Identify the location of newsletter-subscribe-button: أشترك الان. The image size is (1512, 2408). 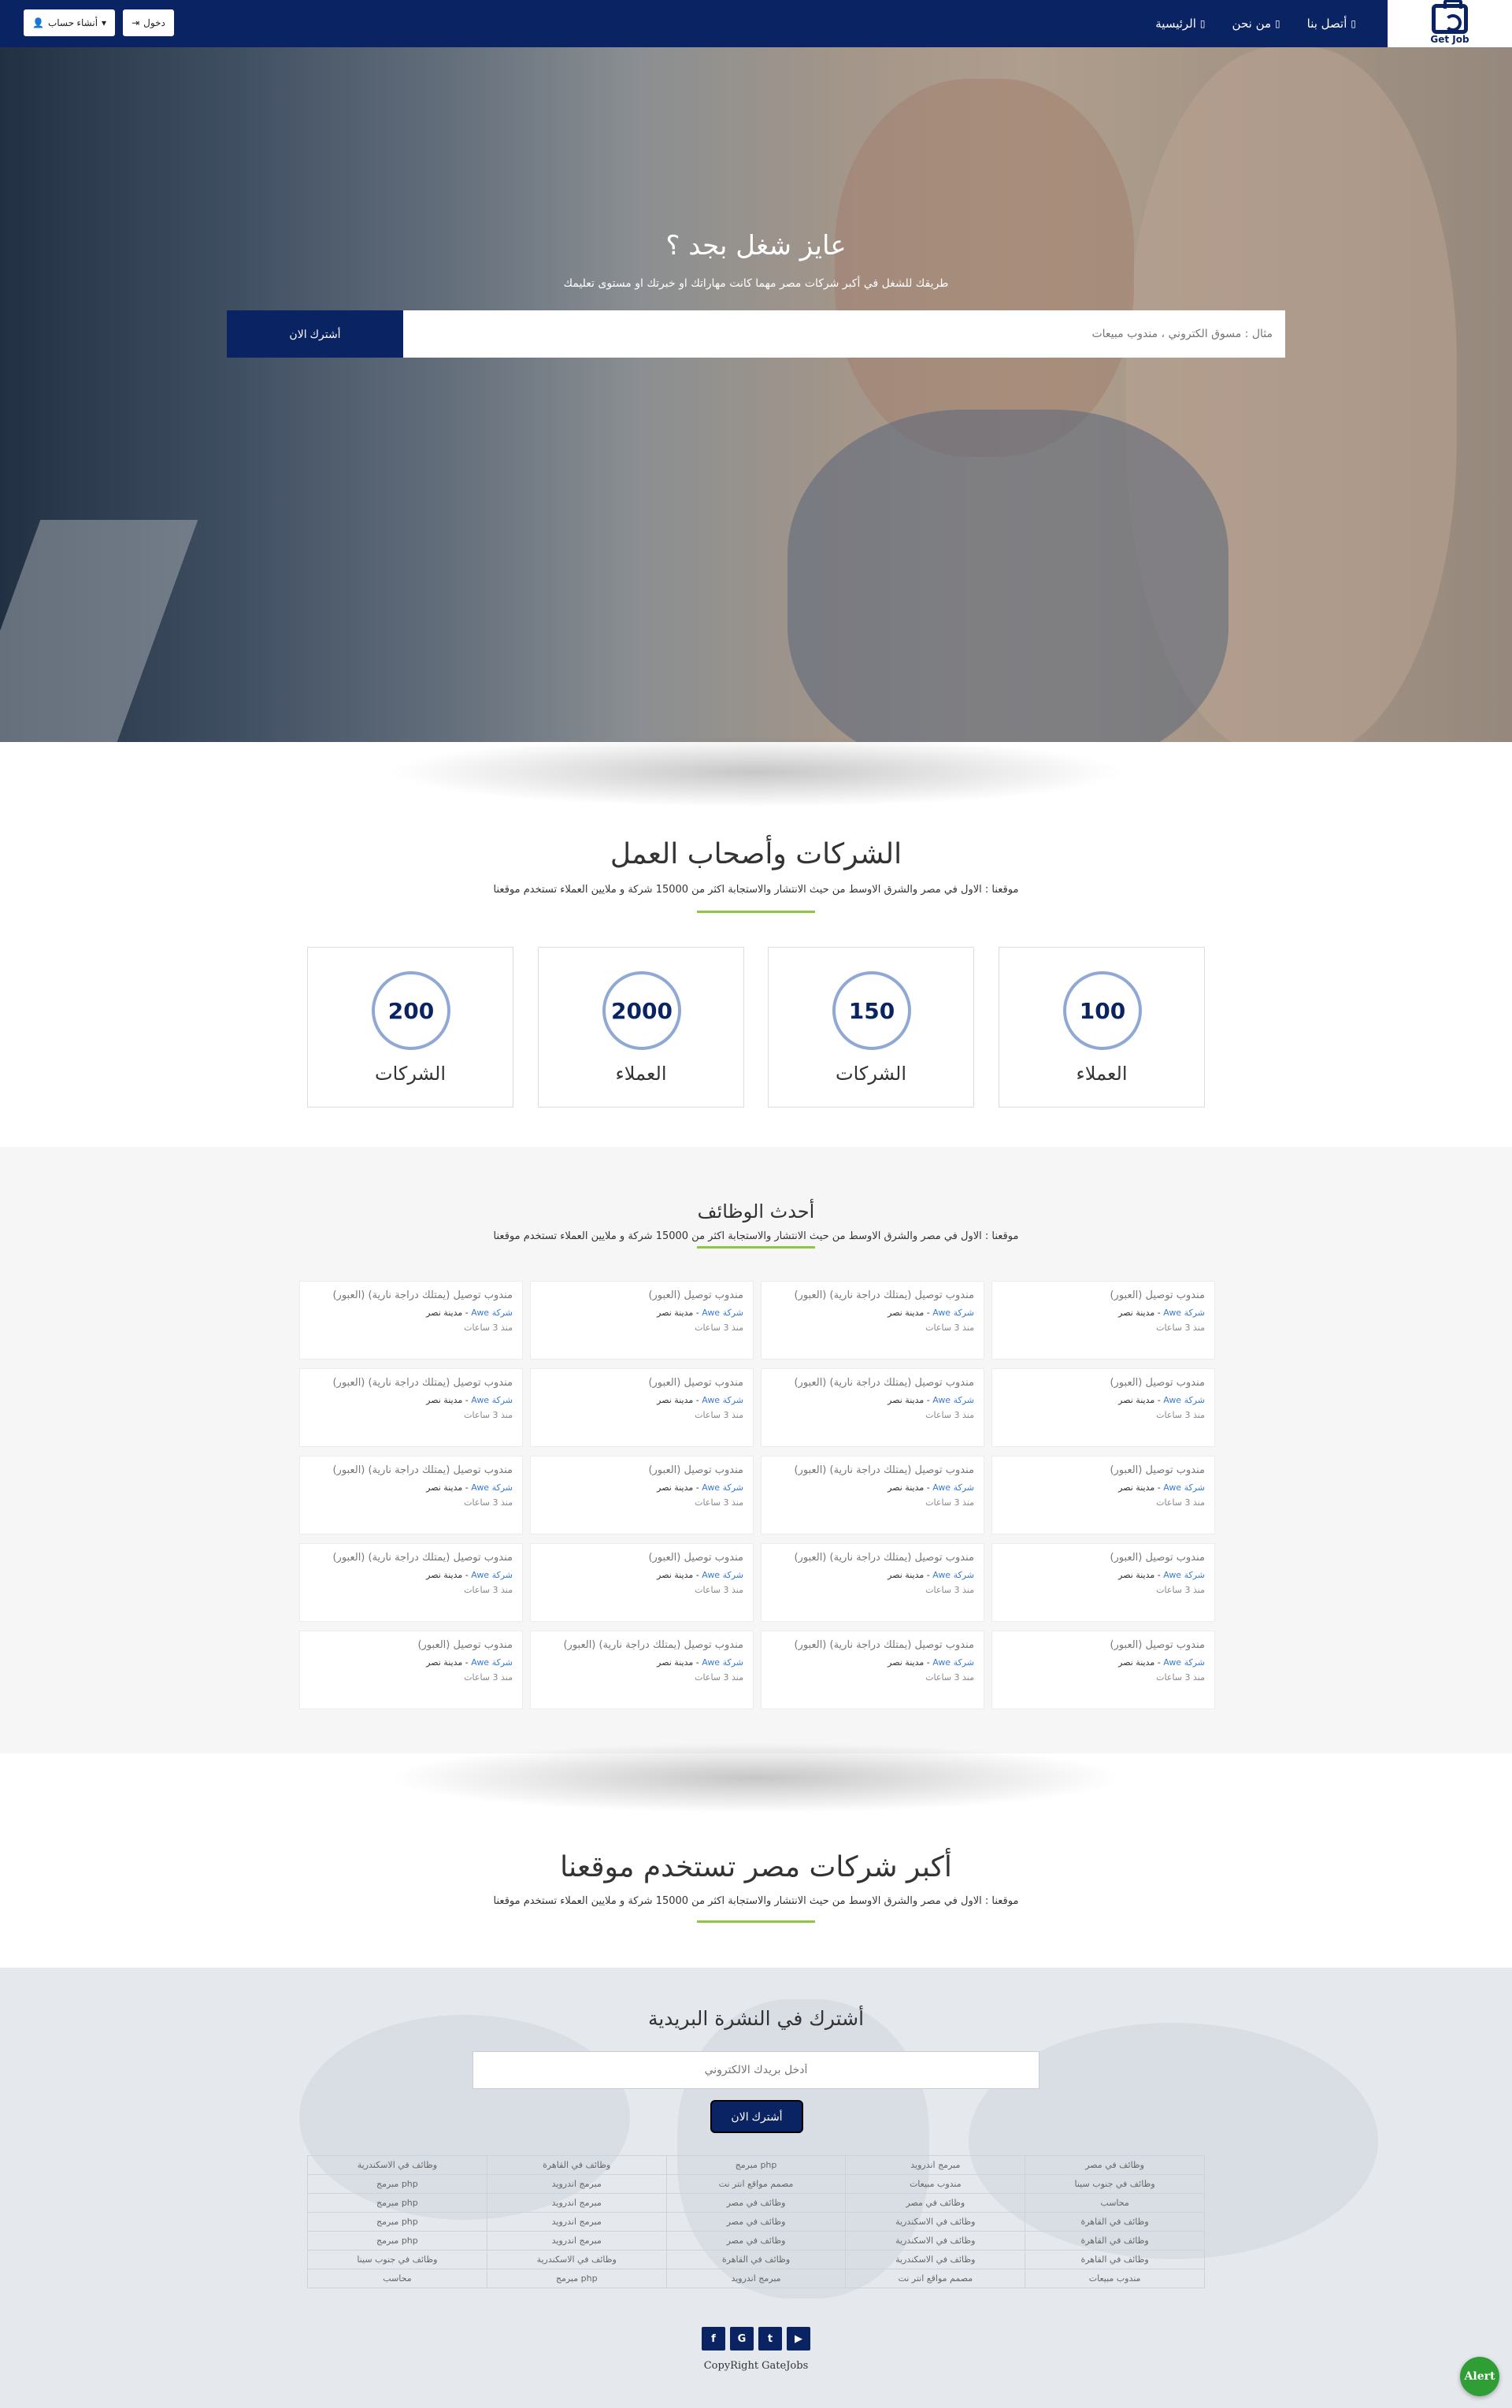
(756, 2116).